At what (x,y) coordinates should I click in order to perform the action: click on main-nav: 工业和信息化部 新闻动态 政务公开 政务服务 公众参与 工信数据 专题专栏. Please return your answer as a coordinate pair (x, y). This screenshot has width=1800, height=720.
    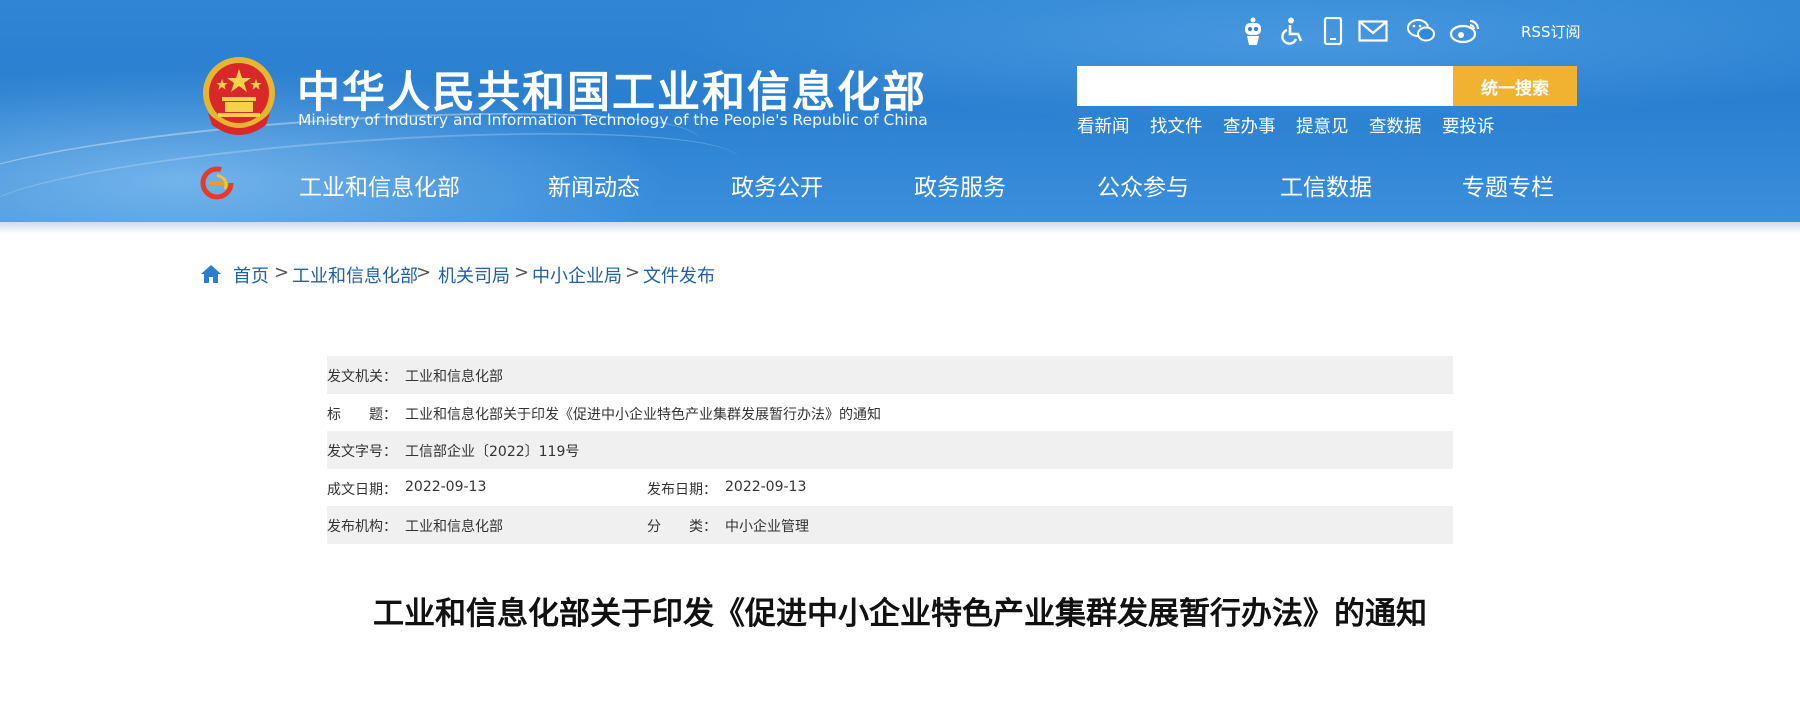
    Looking at the image, I should click on (900, 184).